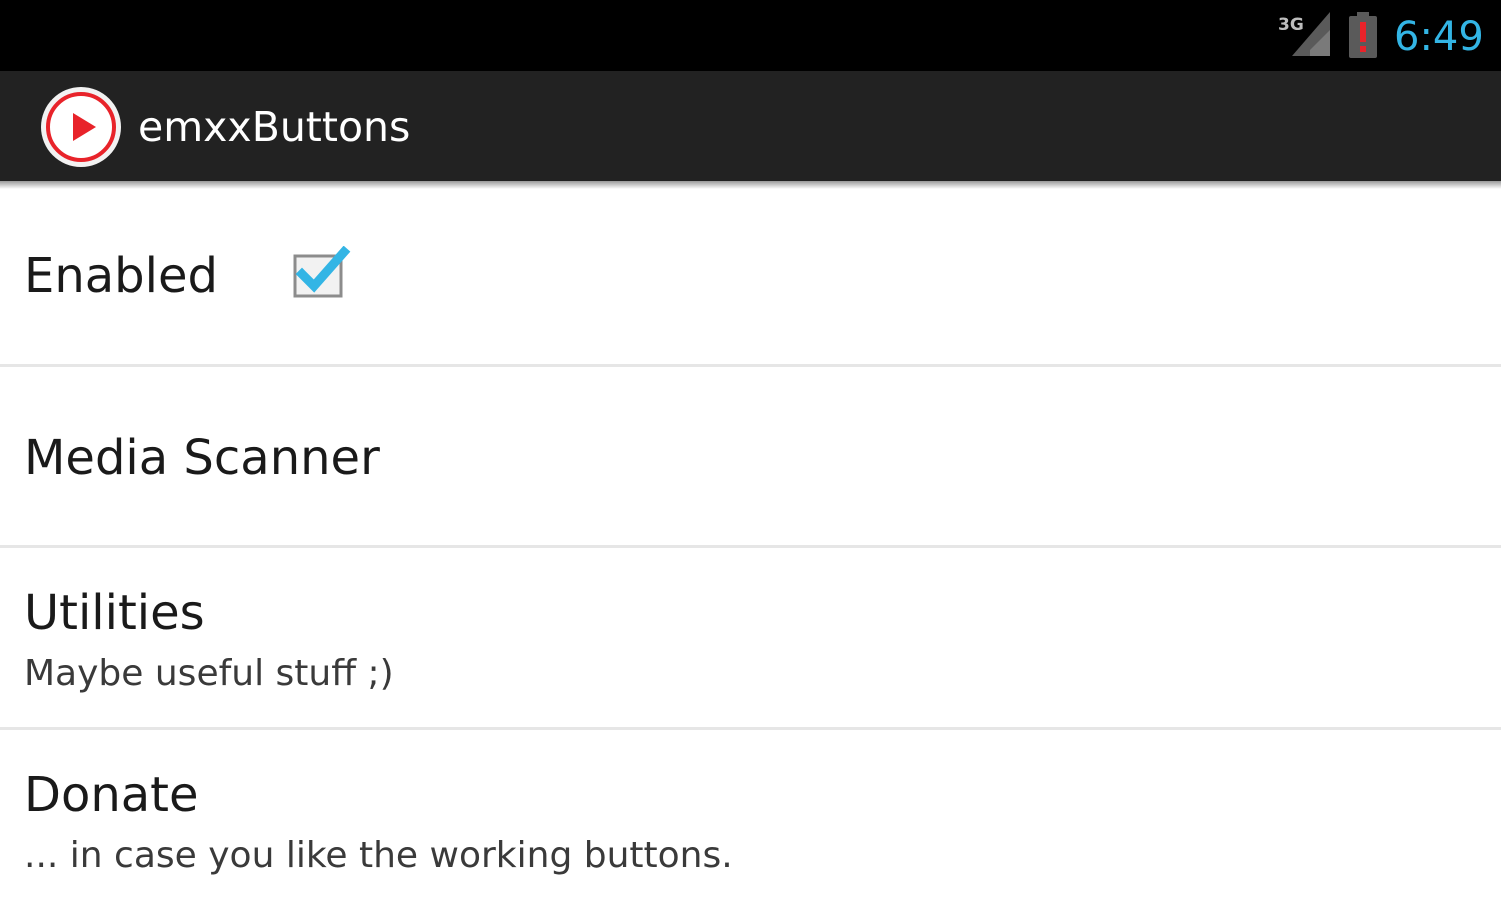 The height and width of the screenshot is (900, 1501). Describe the element at coordinates (321, 273) in the screenshot. I see `enabled-checkbox` at that location.